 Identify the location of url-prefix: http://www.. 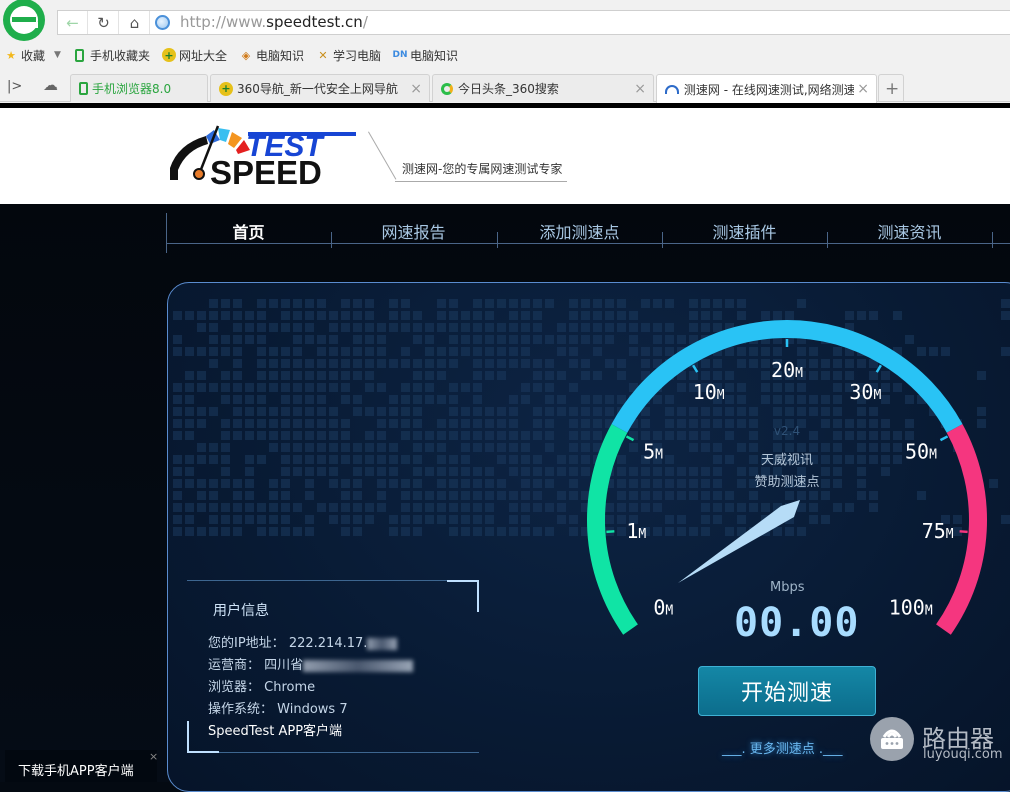
(223, 22).